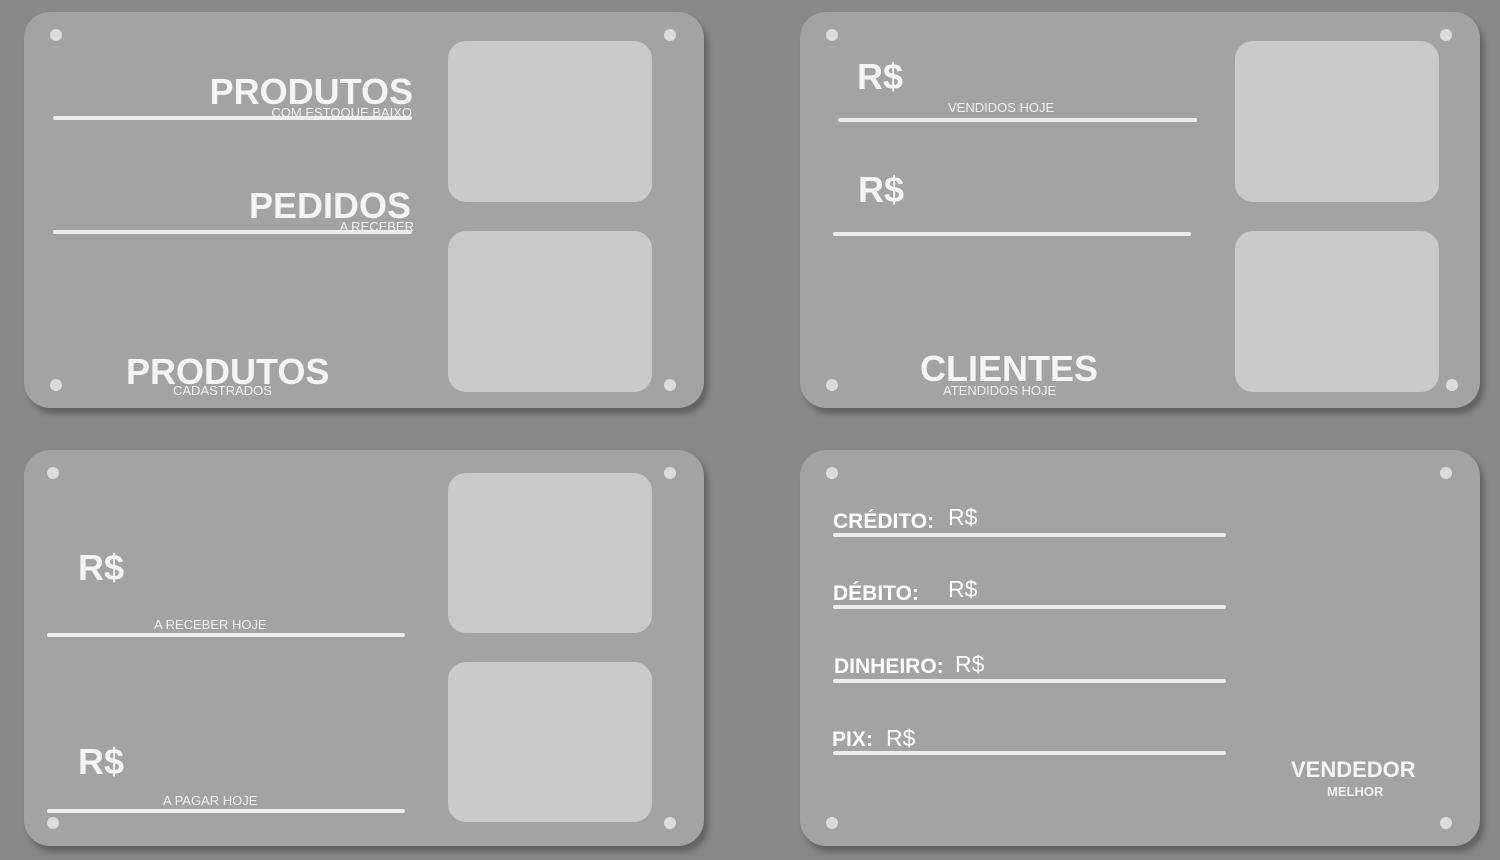  What do you see at coordinates (970, 664) in the screenshot?
I see `cash-currency: R$` at bounding box center [970, 664].